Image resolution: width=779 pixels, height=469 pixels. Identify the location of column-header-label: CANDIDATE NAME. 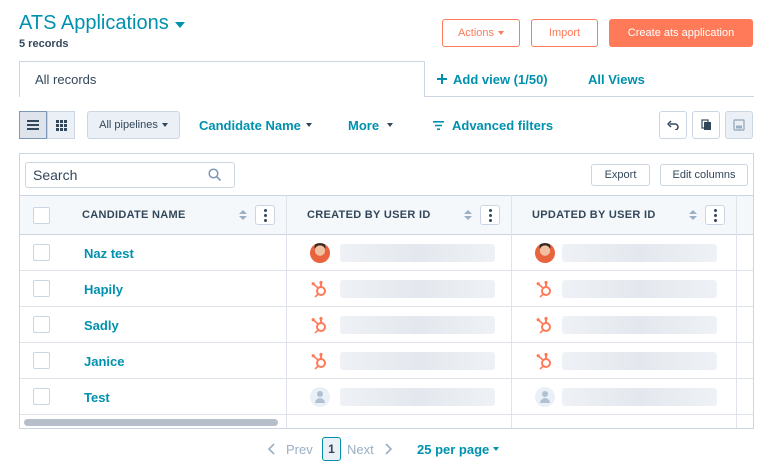
(134, 215).